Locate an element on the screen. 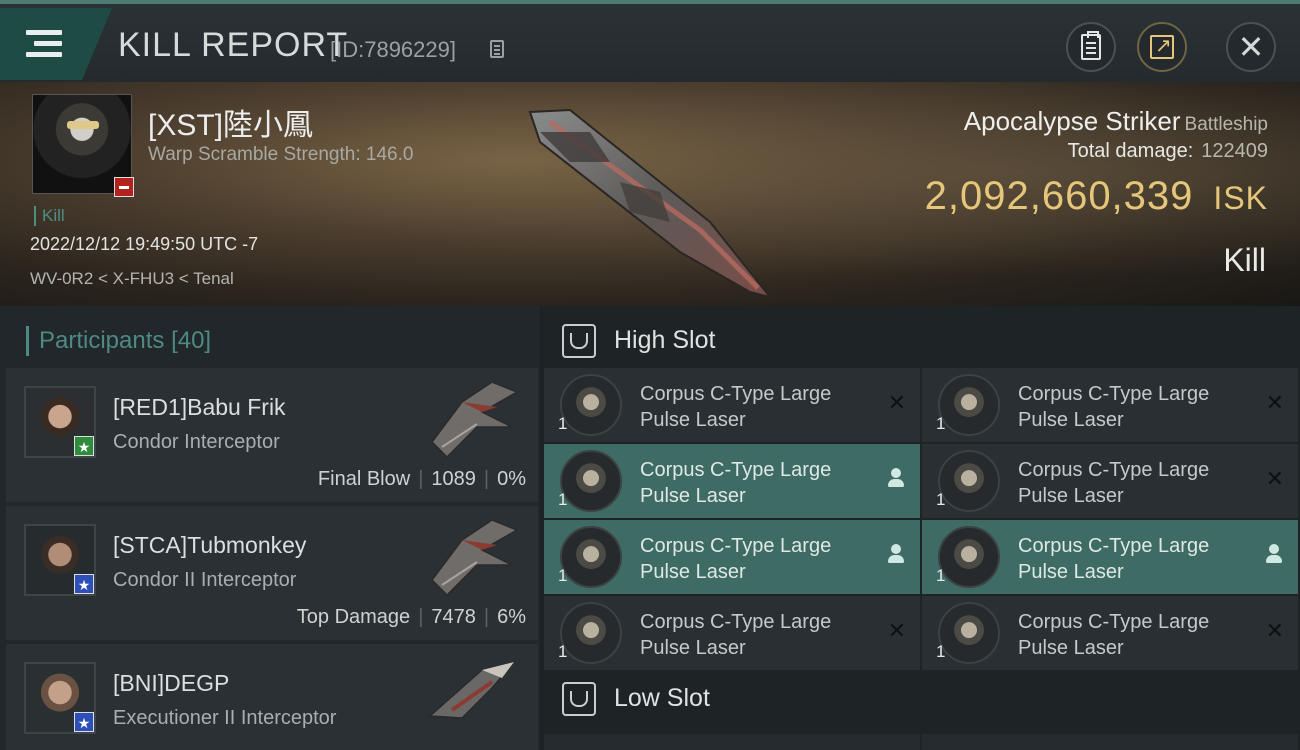 The width and height of the screenshot is (1300, 750). participant-role: Top Damage is located at coordinates (353, 617).